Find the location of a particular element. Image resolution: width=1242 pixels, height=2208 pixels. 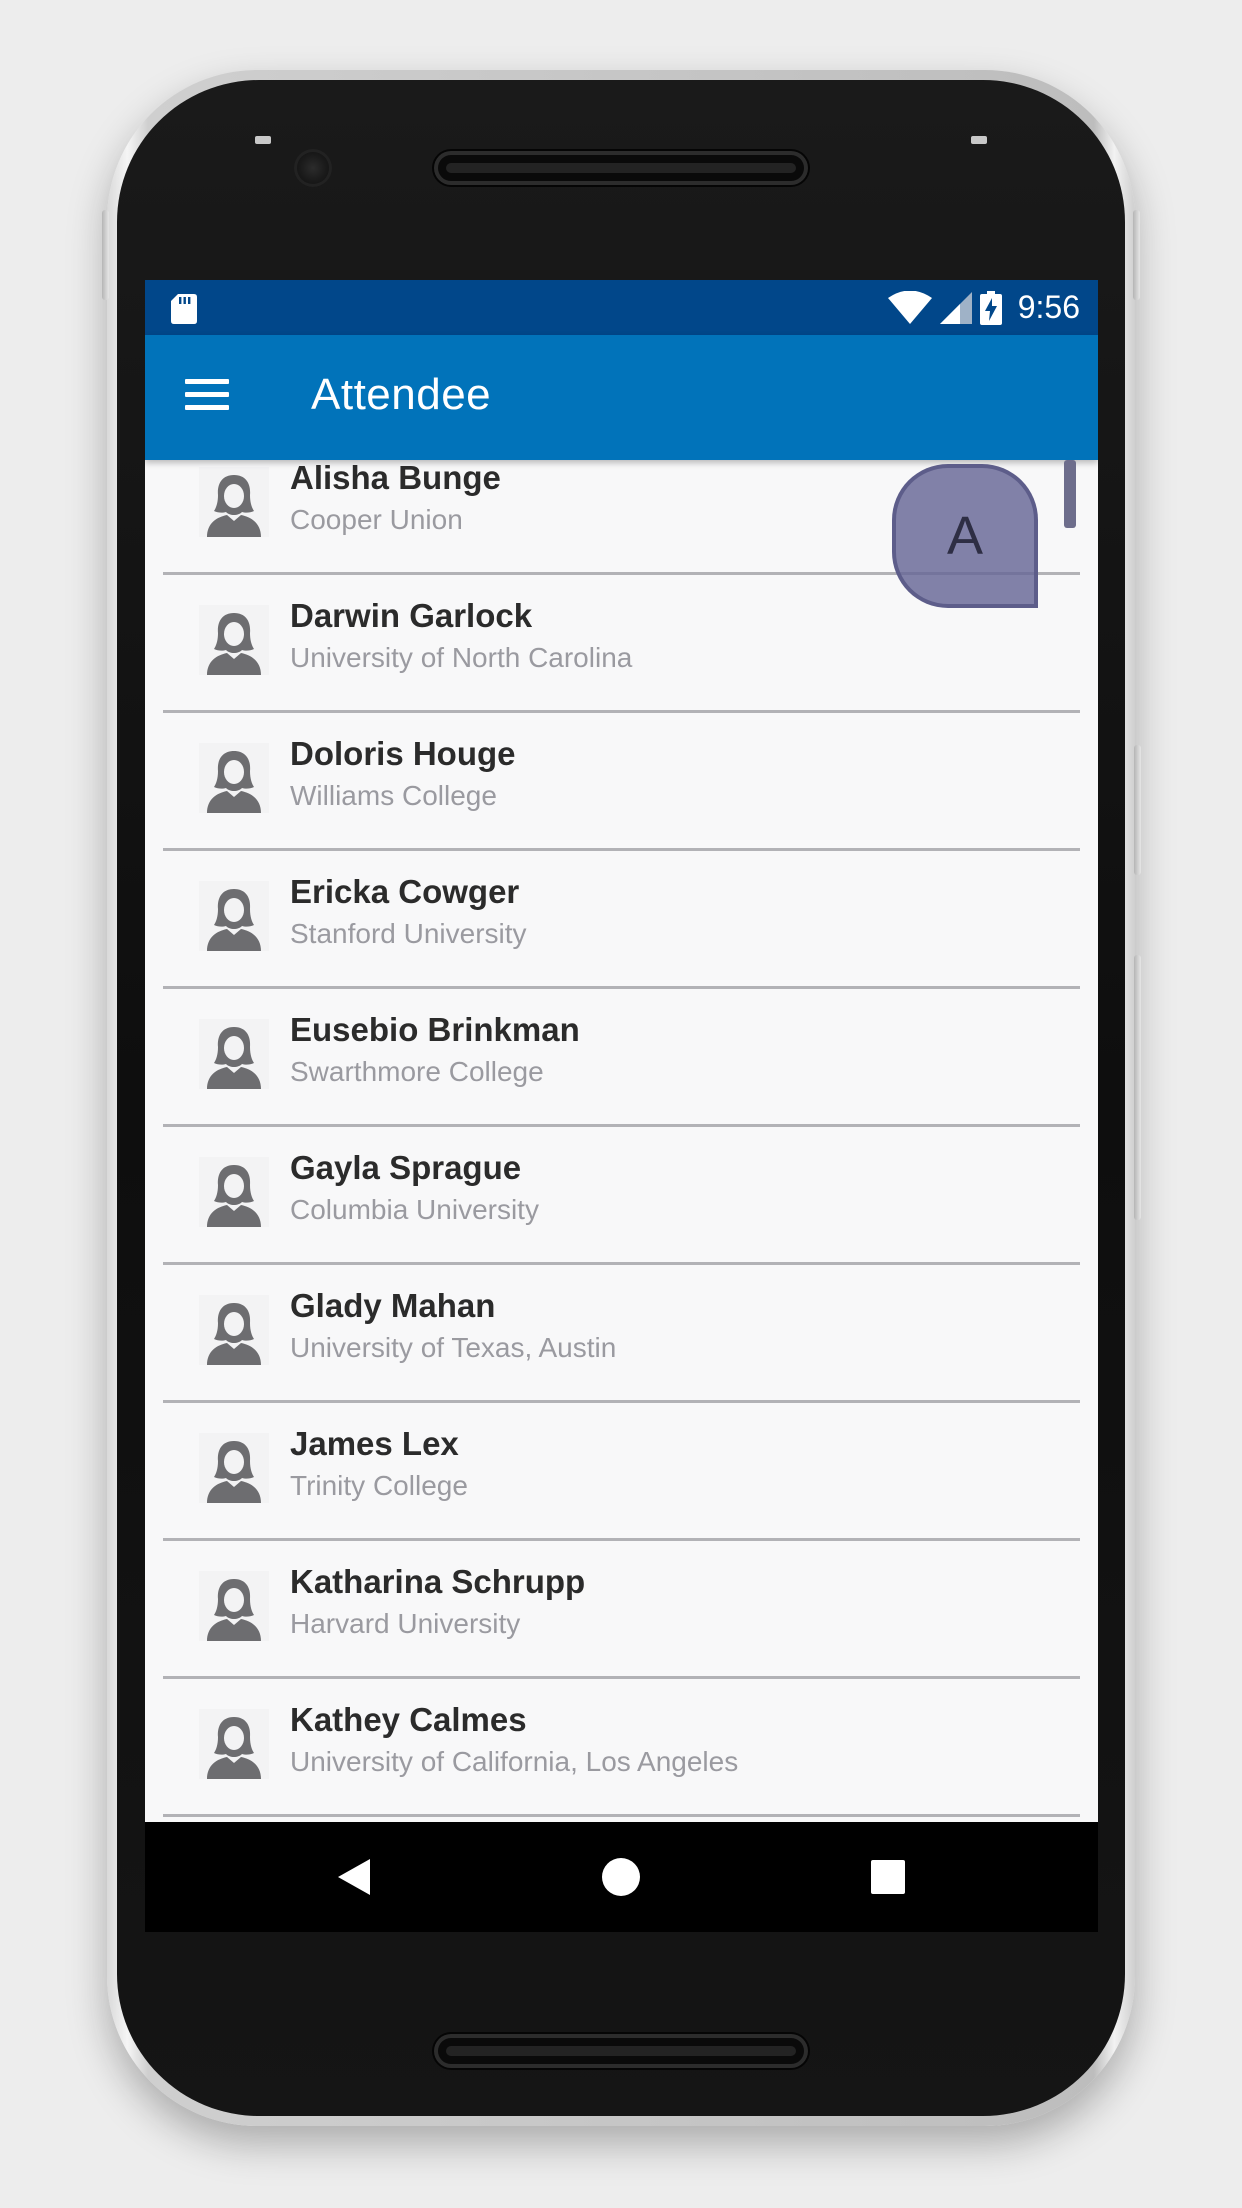

front-camera is located at coordinates (313, 168).